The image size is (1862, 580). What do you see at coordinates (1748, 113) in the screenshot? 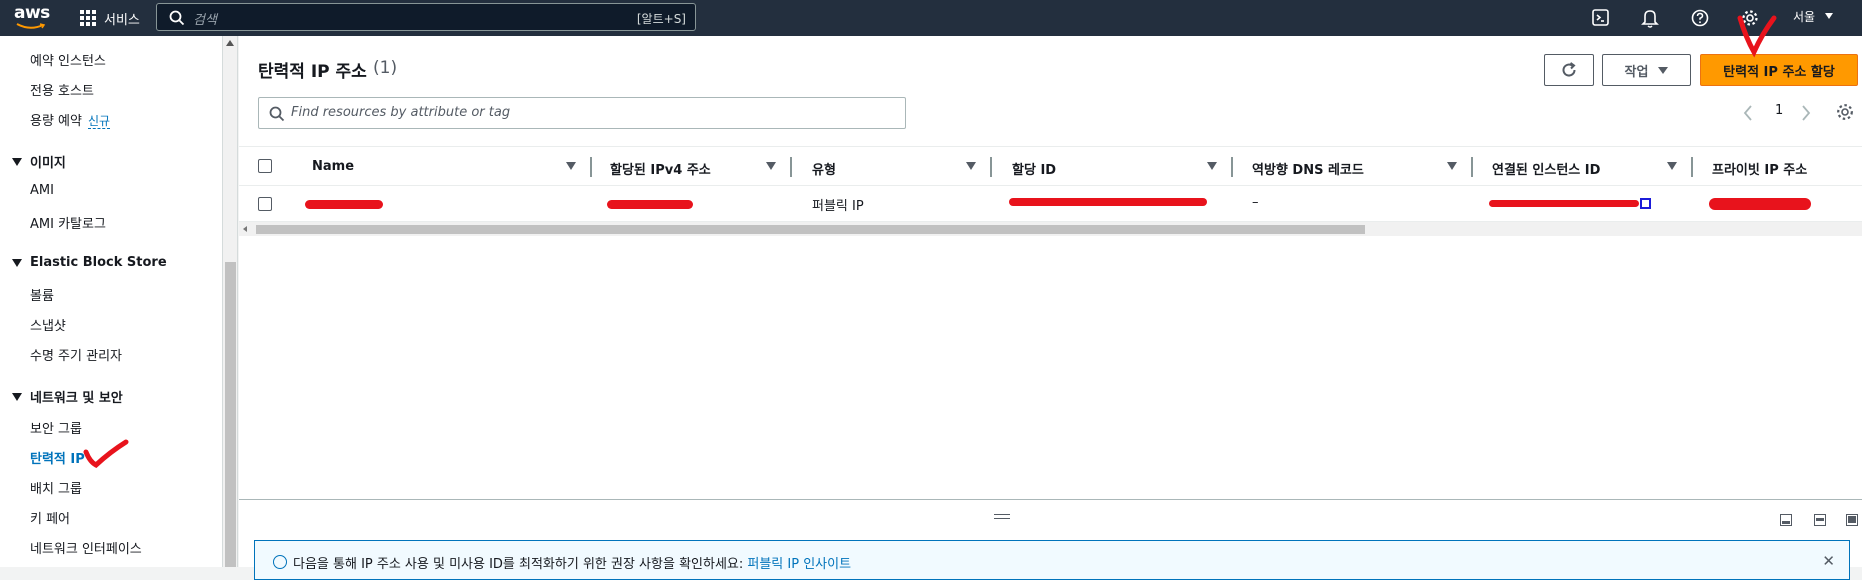
I see `previous-page-icon` at bounding box center [1748, 113].